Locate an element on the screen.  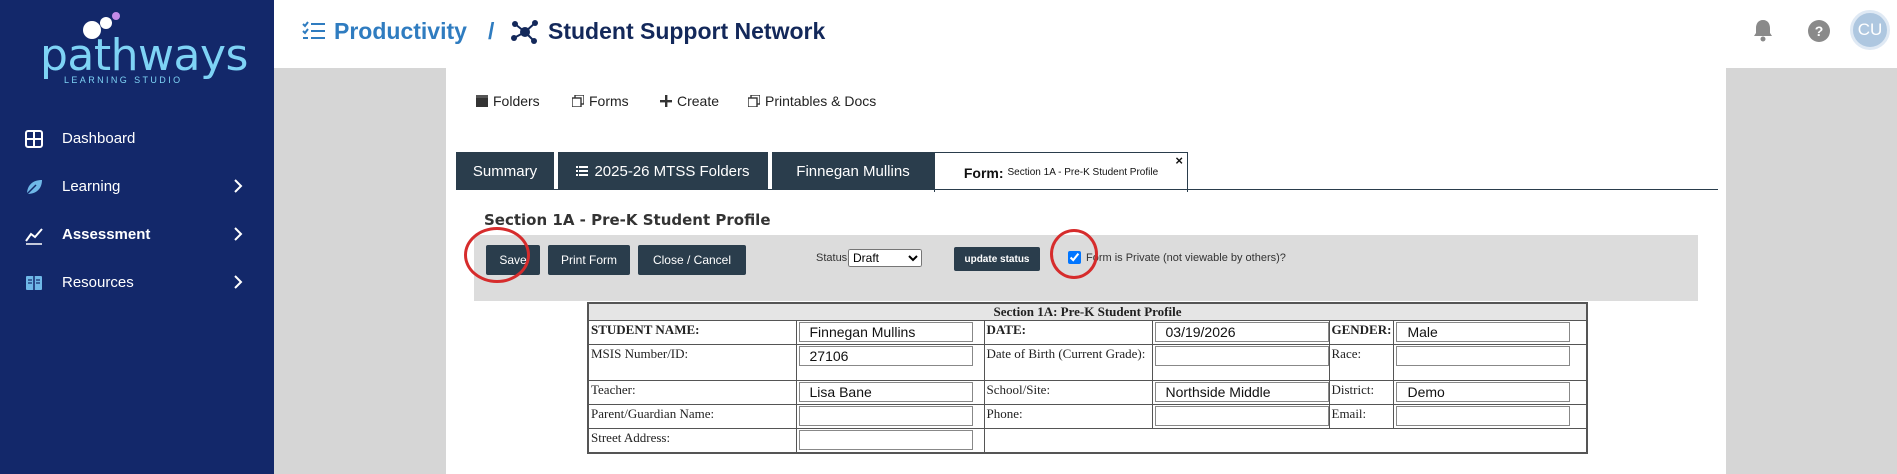
pathways-logo: pathways LEARNING STUDIO is located at coordinates (144, 47).